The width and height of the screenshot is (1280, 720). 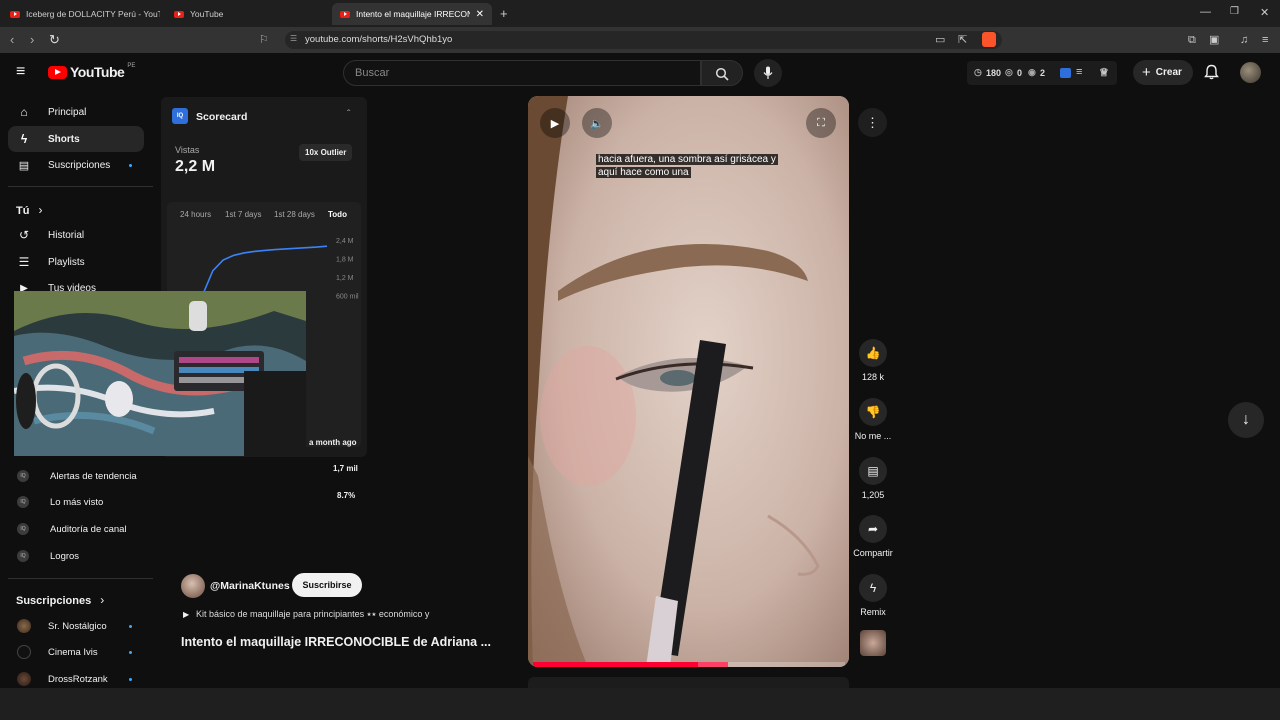 What do you see at coordinates (978, 72) in the screenshot?
I see `clock-icon: ◷` at bounding box center [978, 72].